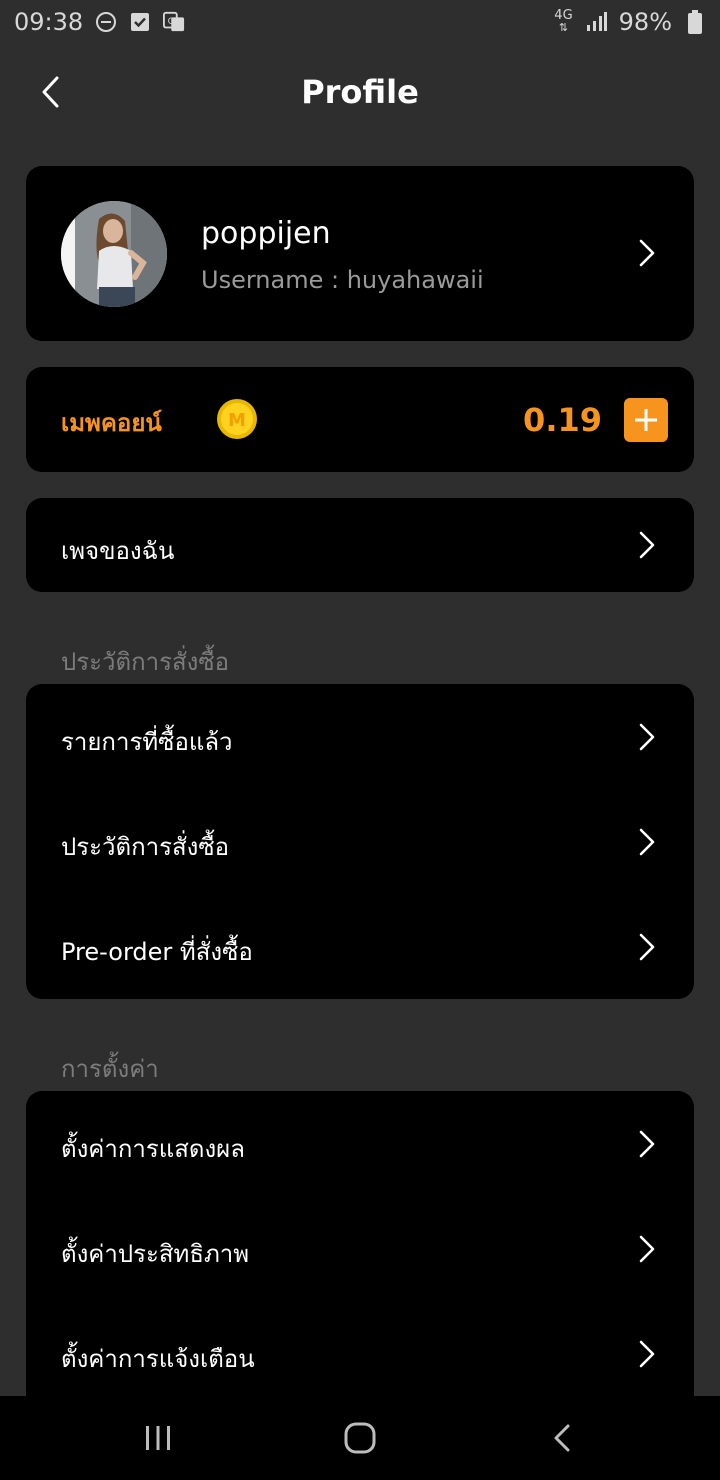  I want to click on battery-percentage: 98%, so click(645, 22).